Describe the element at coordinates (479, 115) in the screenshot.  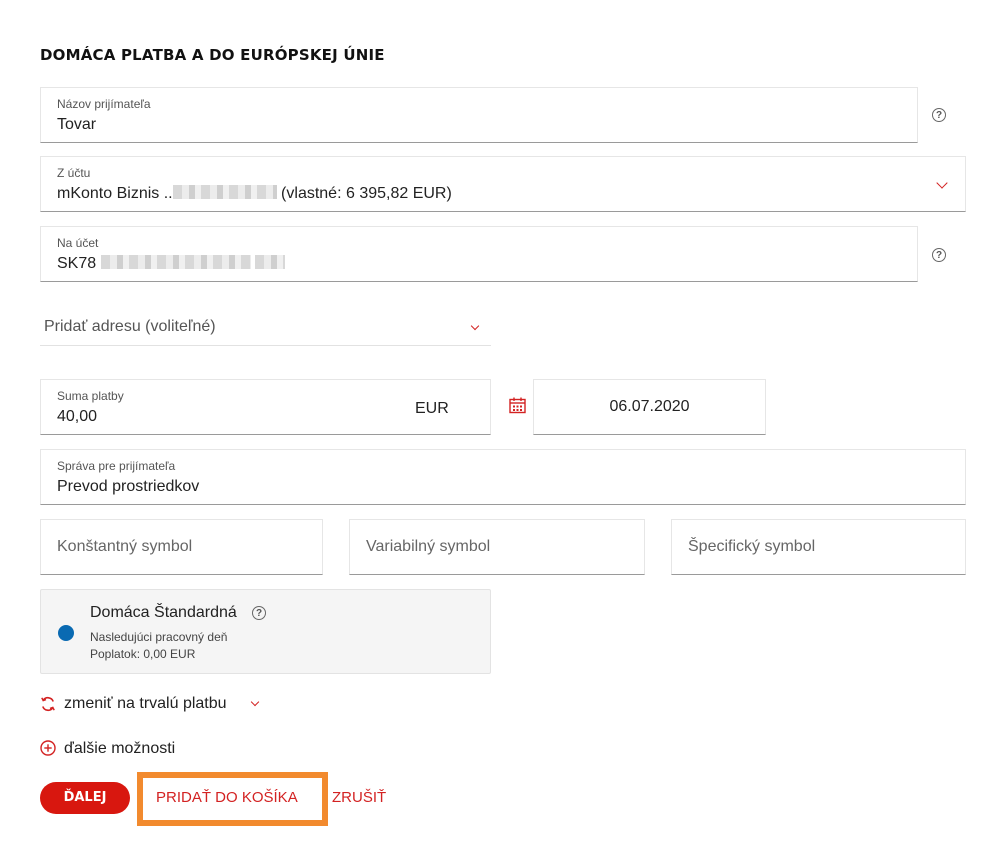
I see `recipient-name-field: Názov prijímateľa Tovar` at that location.